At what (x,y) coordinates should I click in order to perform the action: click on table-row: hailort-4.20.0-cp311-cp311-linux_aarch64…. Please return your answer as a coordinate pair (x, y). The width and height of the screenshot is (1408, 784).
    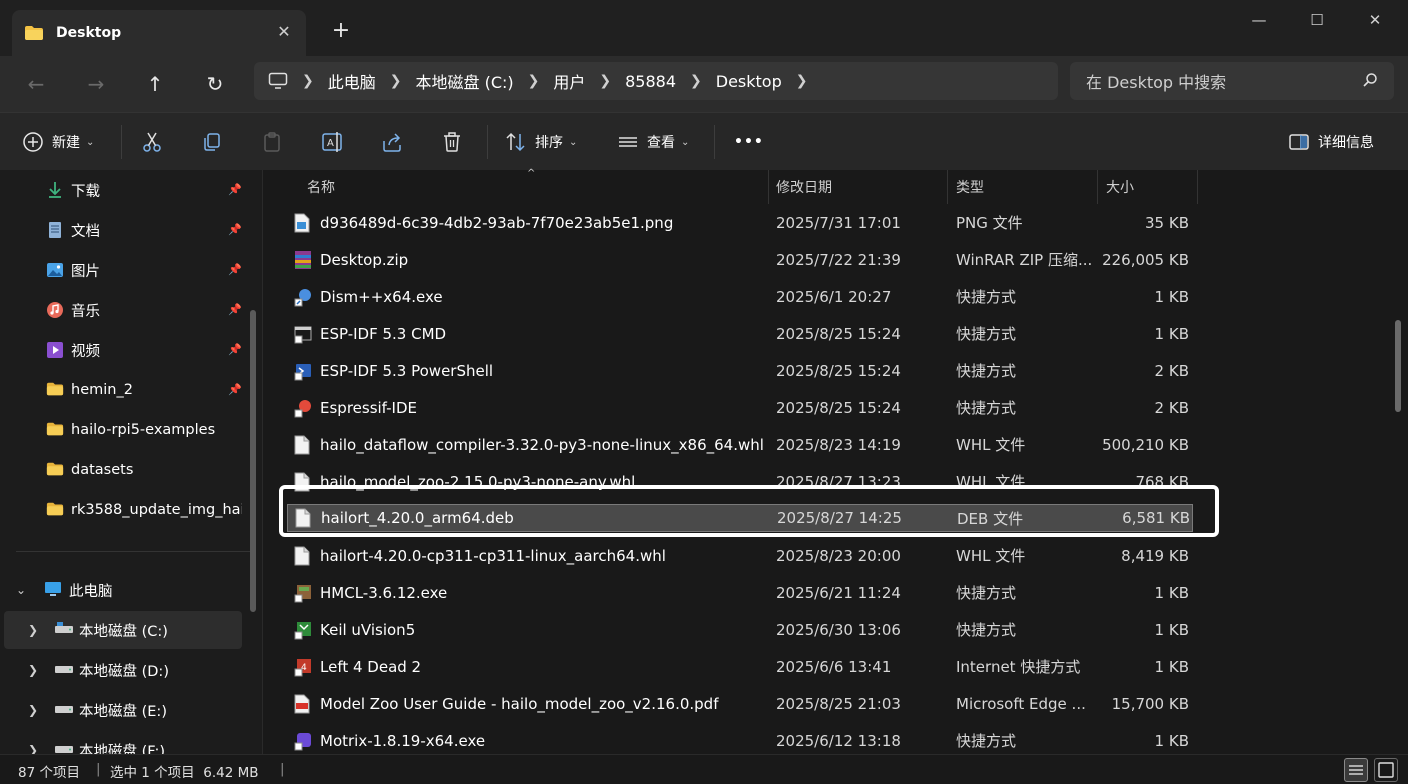
    Looking at the image, I should click on (740, 555).